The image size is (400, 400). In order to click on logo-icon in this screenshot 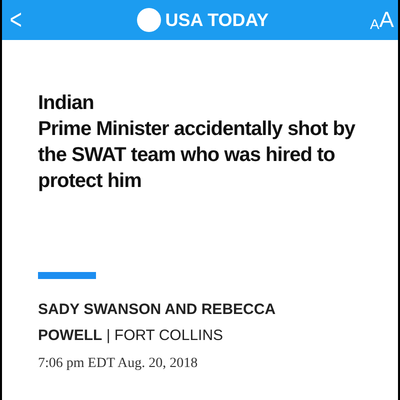, I will do `click(149, 20)`.